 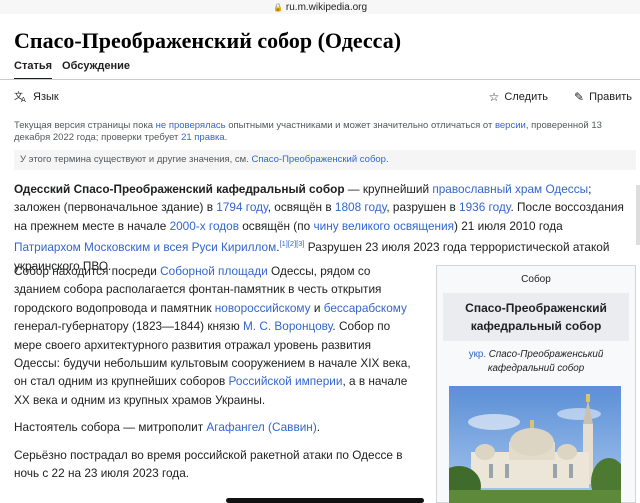 I want to click on hatnote-text: ., so click(x=387, y=159).